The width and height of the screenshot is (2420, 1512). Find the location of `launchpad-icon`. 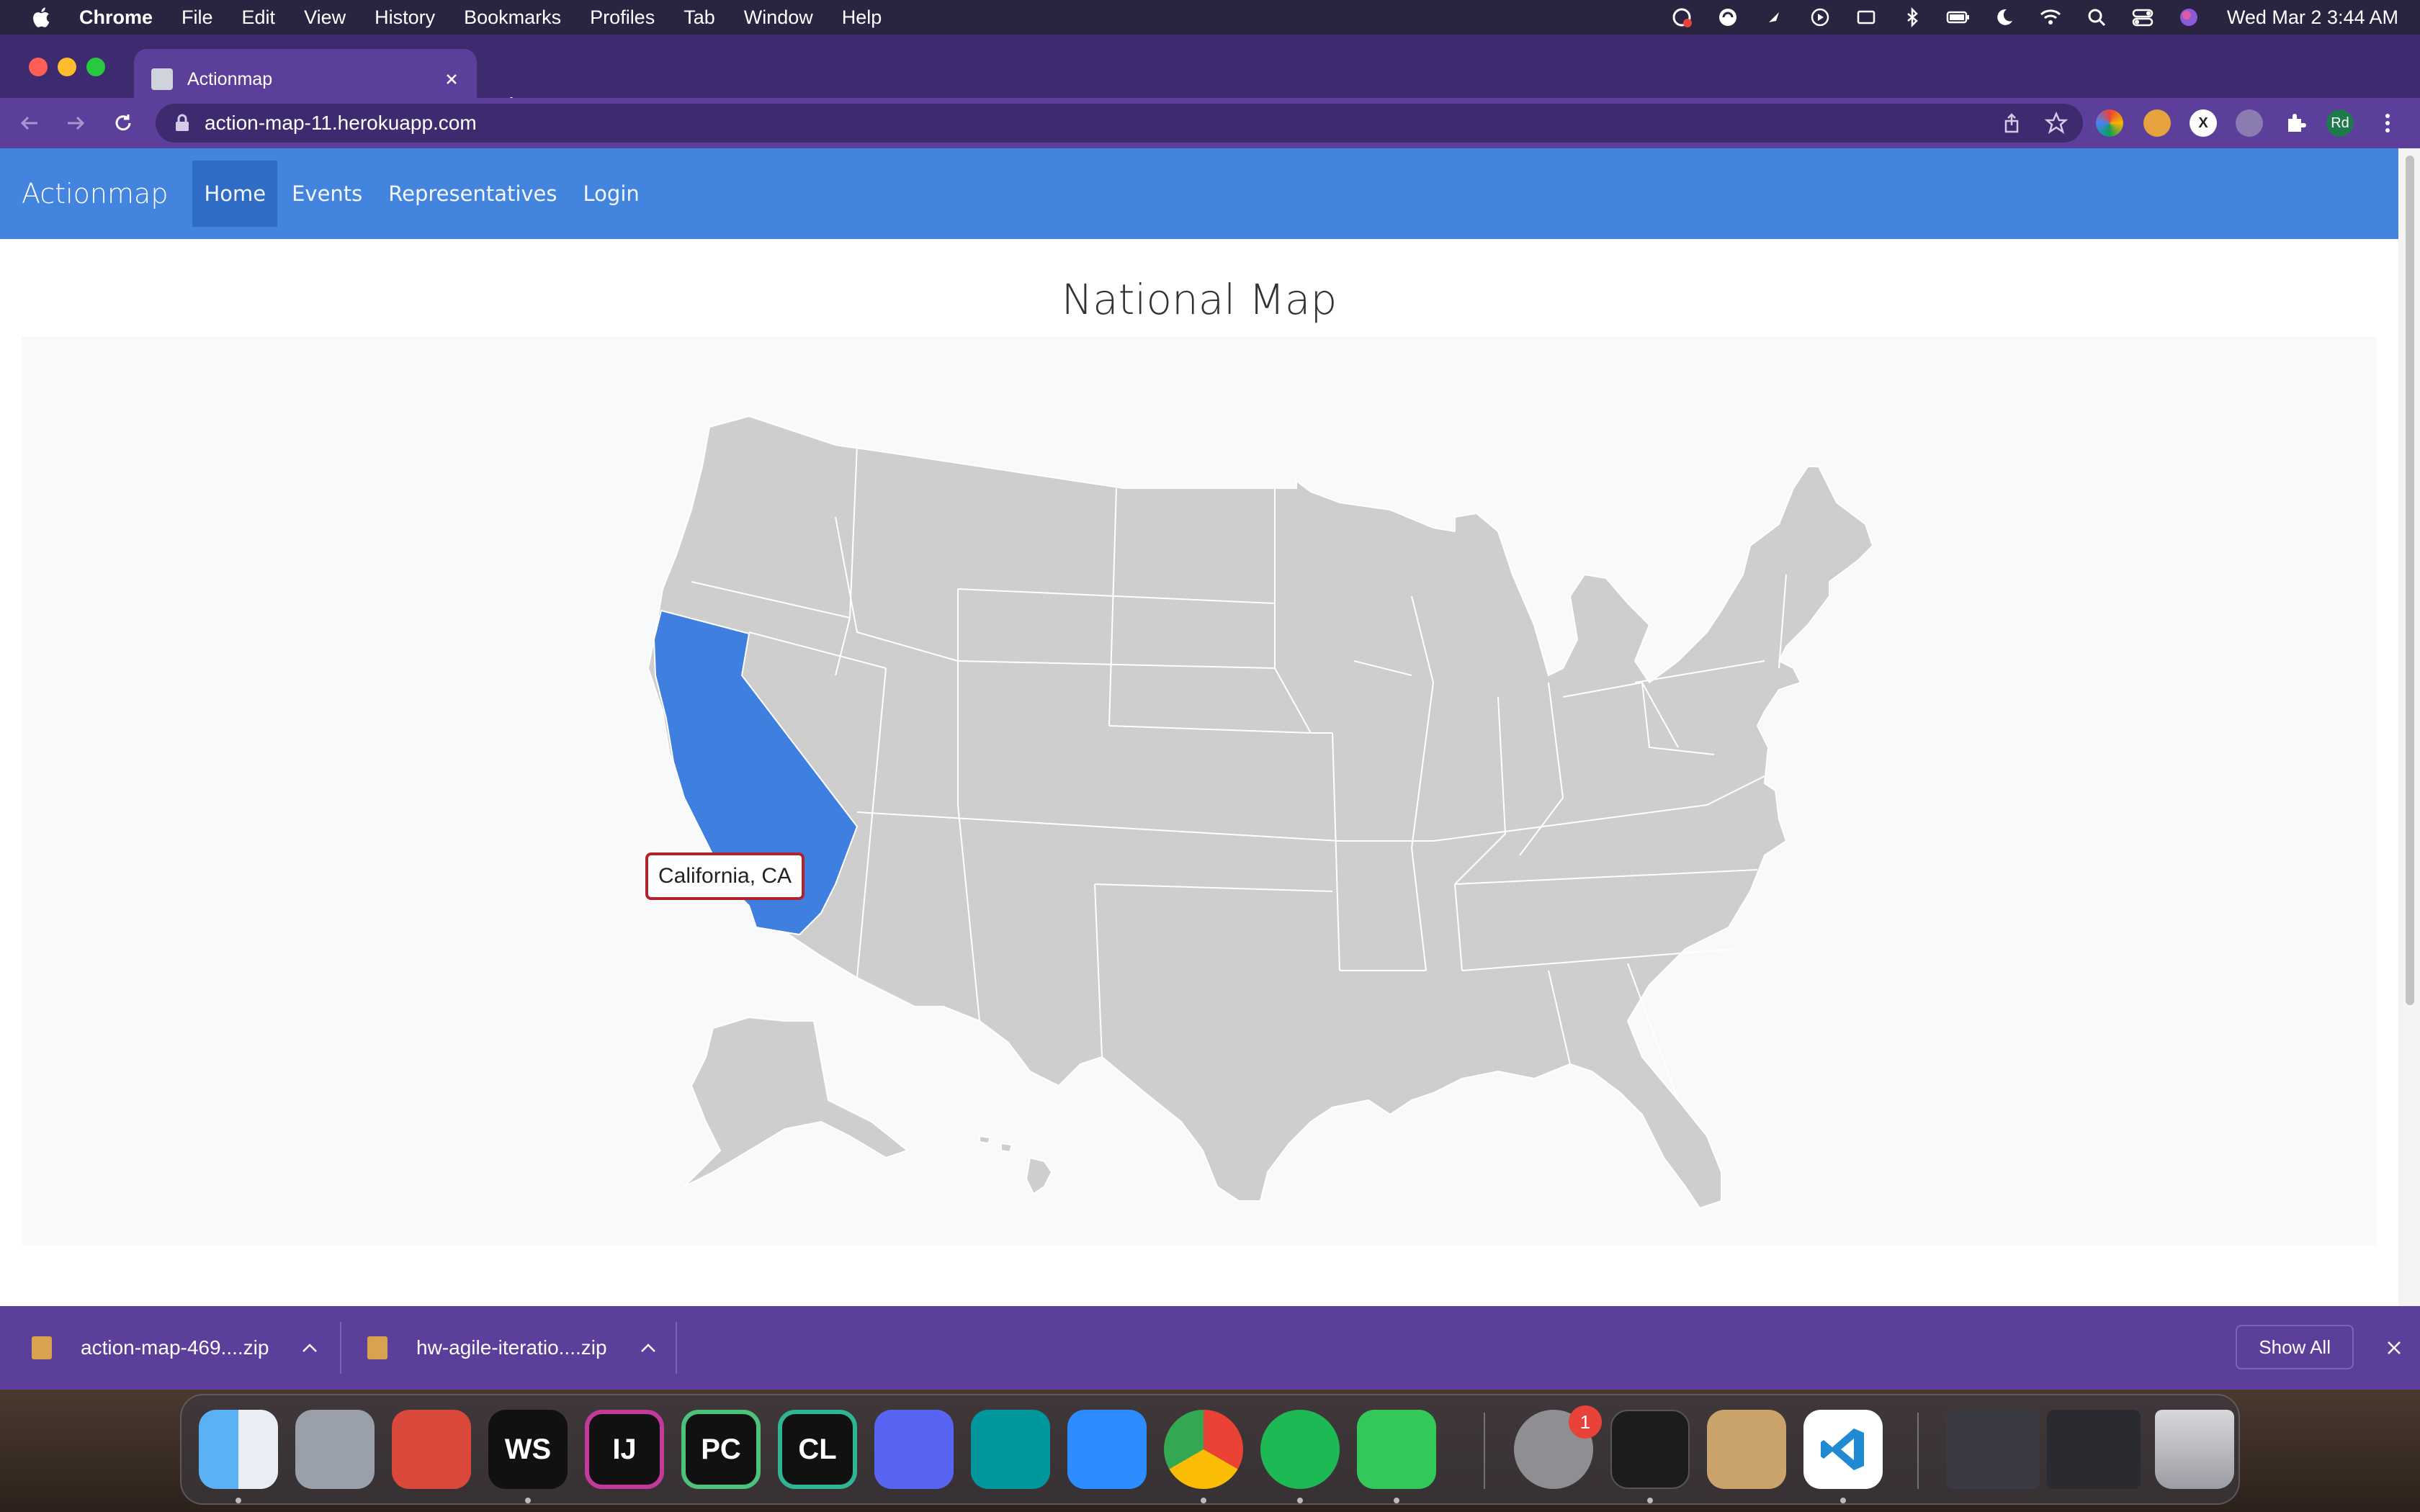

launchpad-icon is located at coordinates (335, 1449).